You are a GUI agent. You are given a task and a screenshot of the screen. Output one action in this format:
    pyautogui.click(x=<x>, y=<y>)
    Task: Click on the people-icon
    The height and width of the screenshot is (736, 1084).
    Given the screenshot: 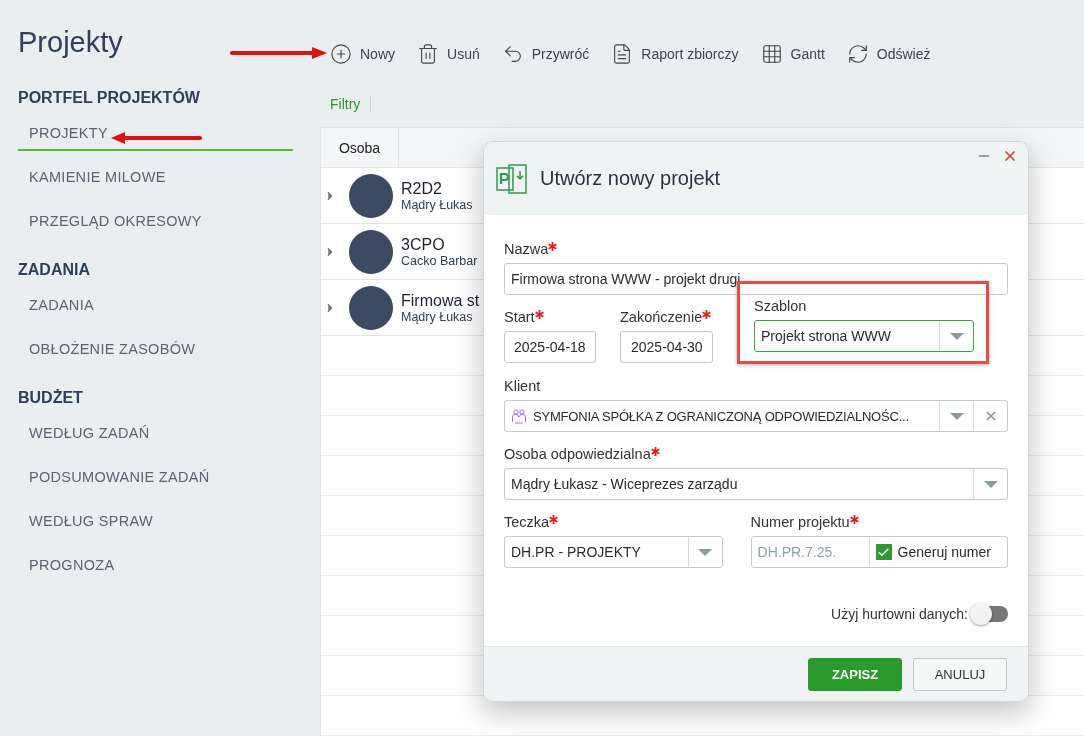 What is the action you would take?
    pyautogui.click(x=519, y=416)
    